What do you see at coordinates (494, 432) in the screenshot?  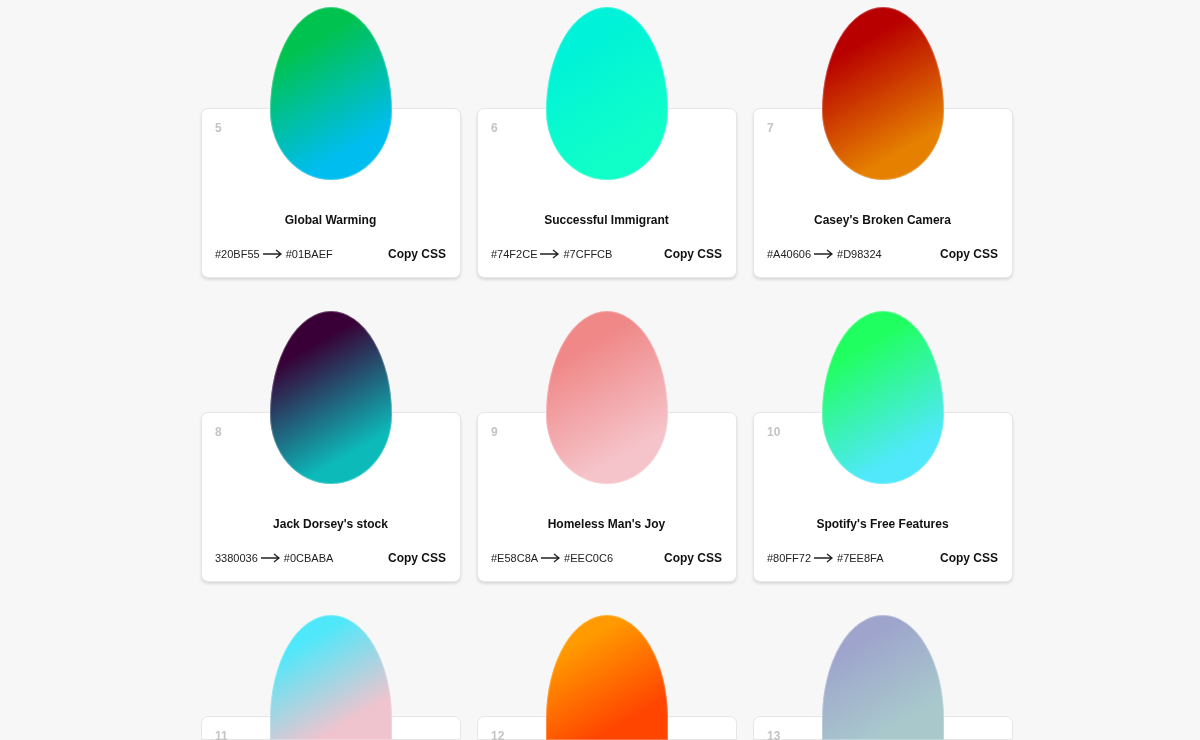 I see `gradient-number: 9` at bounding box center [494, 432].